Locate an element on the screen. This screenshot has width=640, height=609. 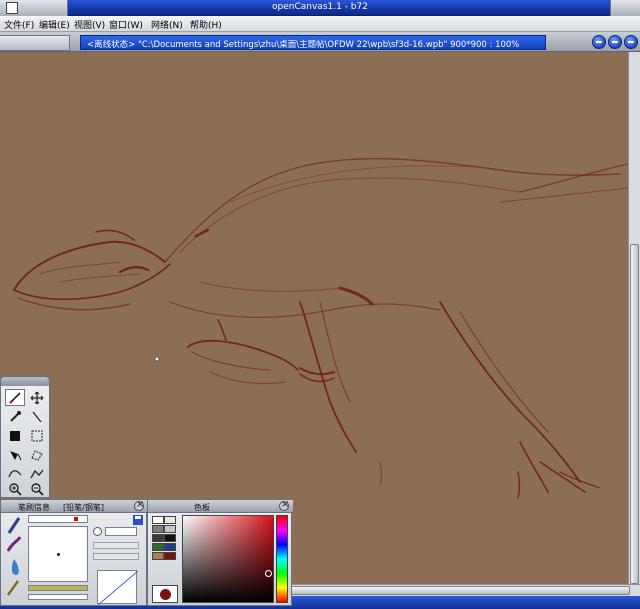
horizontal-scrollbar is located at coordinates (465, 590).